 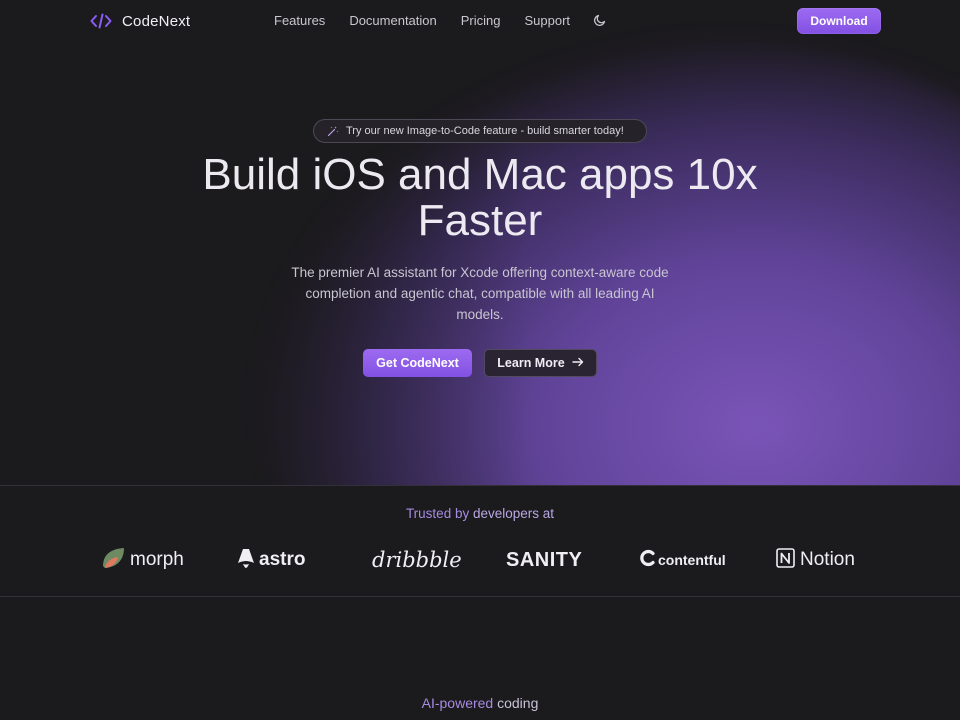 I want to click on contentful-logo-text: contentful, so click(x=692, y=560).